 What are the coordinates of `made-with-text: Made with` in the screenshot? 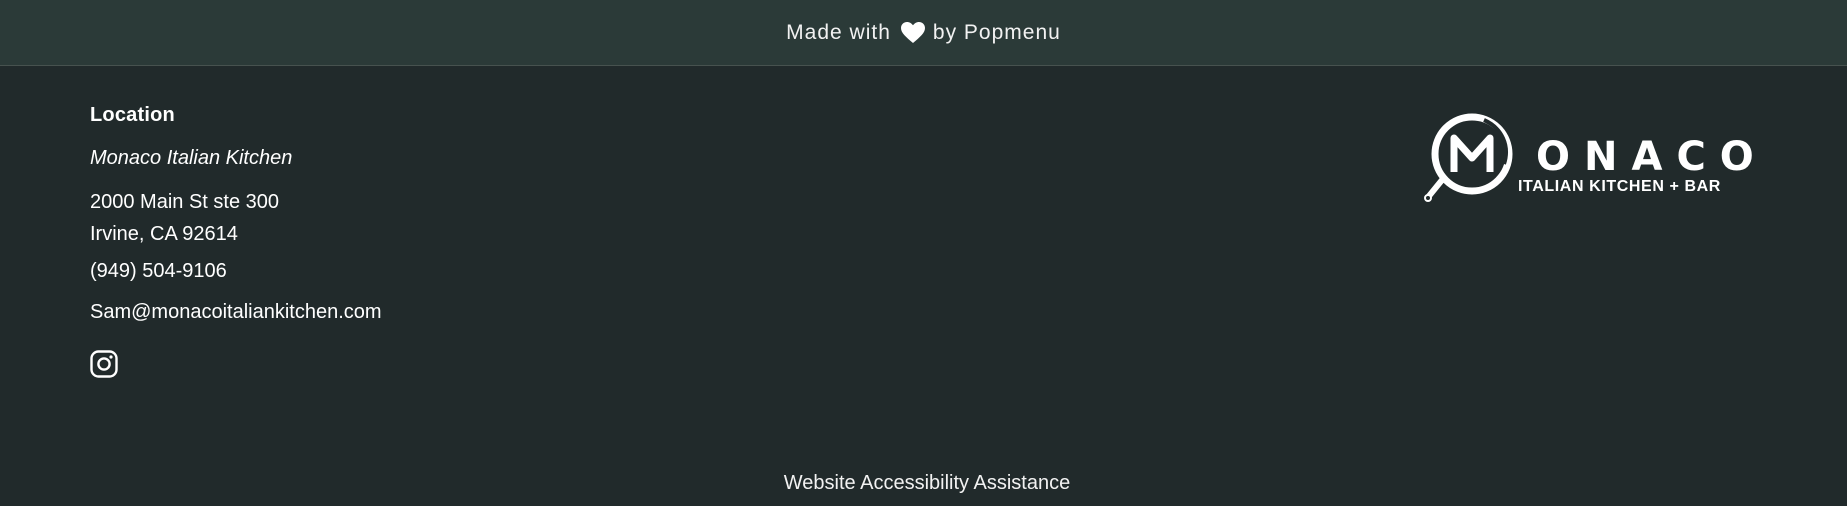 It's located at (838, 32).